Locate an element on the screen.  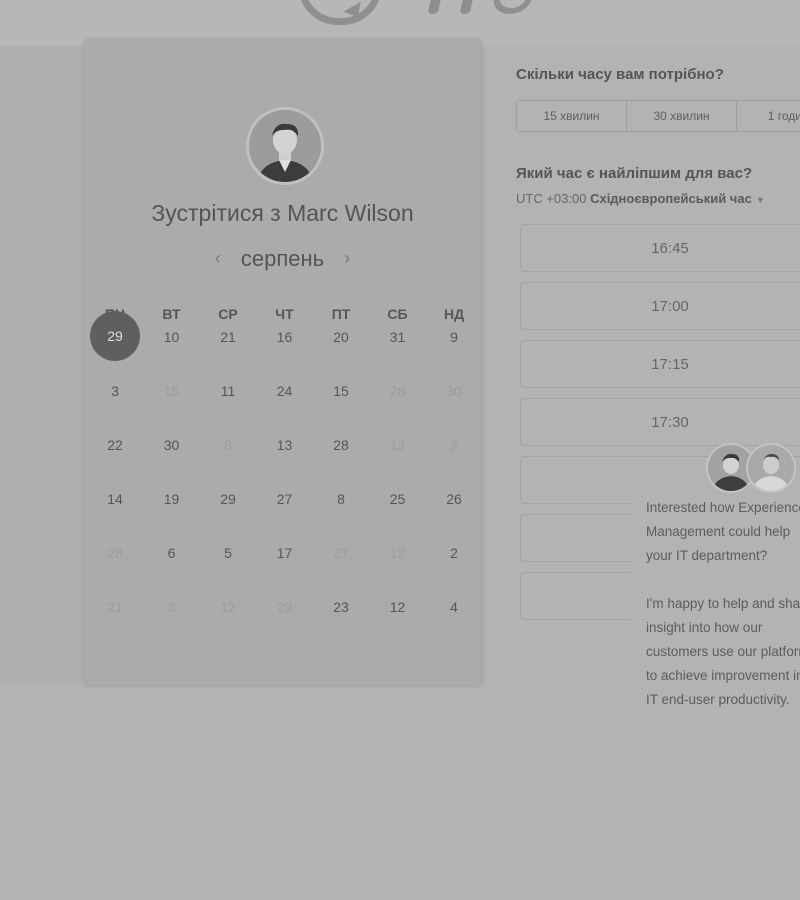
weekday-header: ВТ is located at coordinates (171, 314).